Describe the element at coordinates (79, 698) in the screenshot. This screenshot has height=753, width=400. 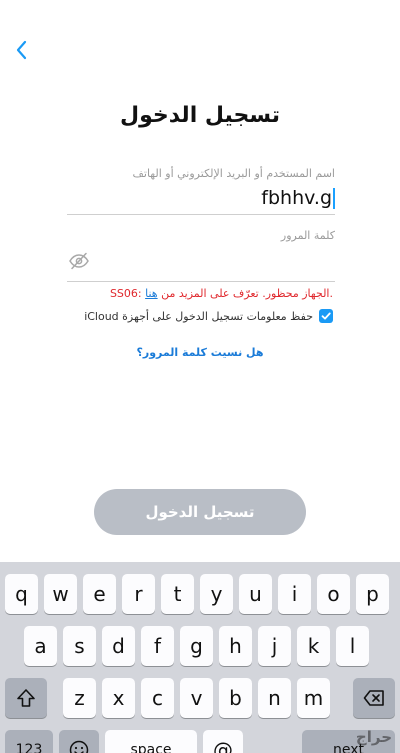
I see `key-z: z` at that location.